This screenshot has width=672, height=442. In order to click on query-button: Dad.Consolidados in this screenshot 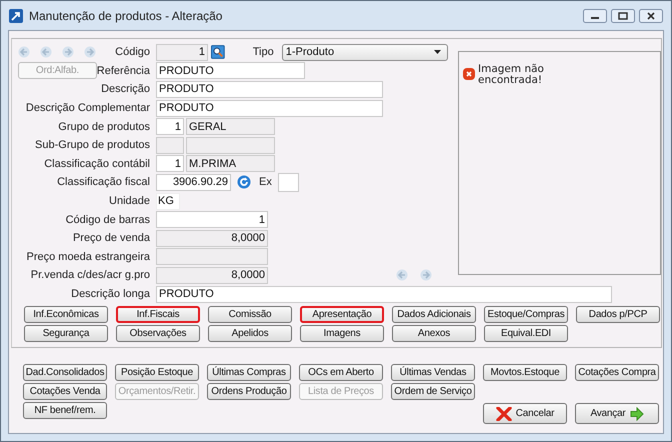, I will do `click(65, 373)`.